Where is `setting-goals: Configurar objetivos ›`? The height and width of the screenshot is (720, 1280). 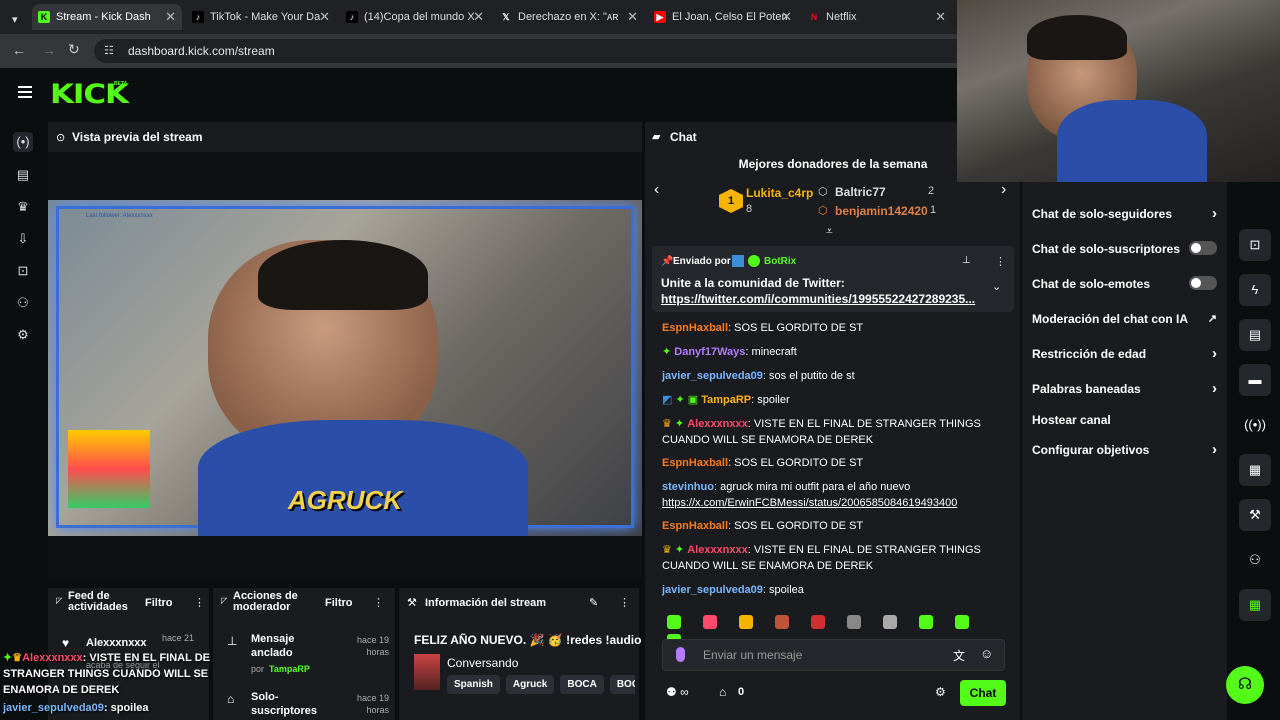
setting-goals: Configurar objetivos › is located at coordinates (1124, 449).